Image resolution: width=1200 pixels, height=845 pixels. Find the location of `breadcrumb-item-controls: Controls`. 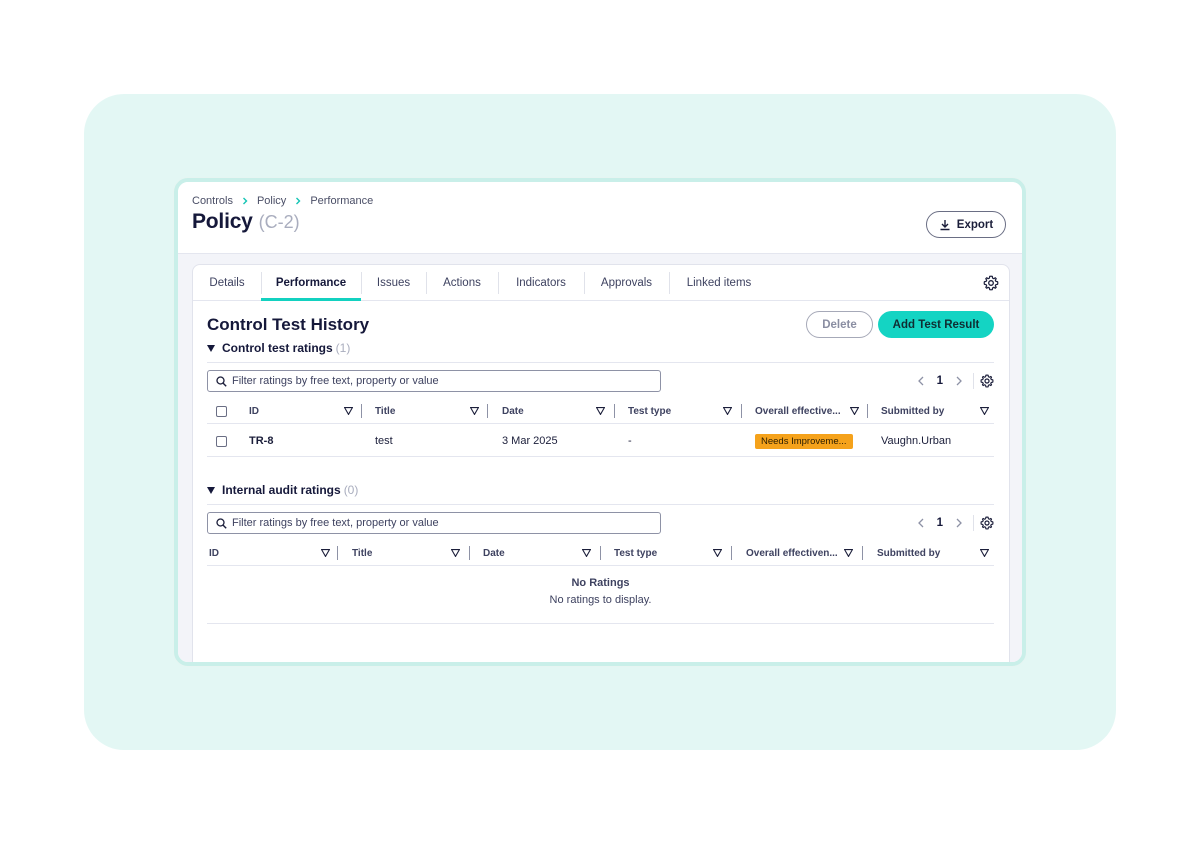

breadcrumb-item-controls: Controls is located at coordinates (212, 201).